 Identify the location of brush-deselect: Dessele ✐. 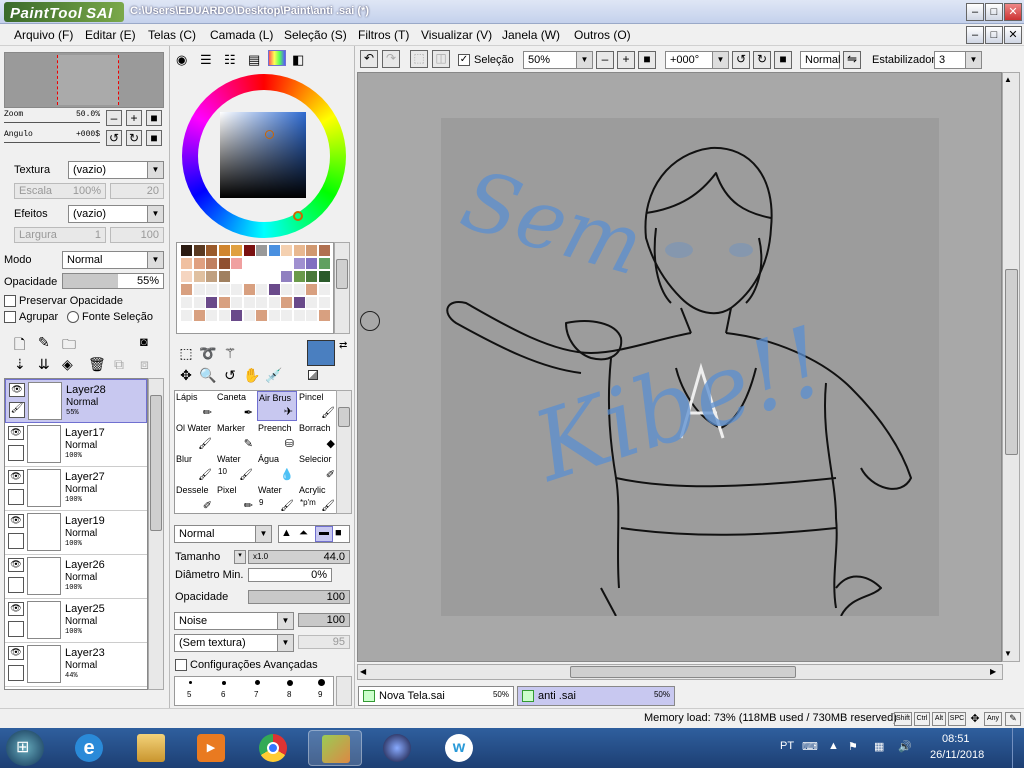
(195, 499).